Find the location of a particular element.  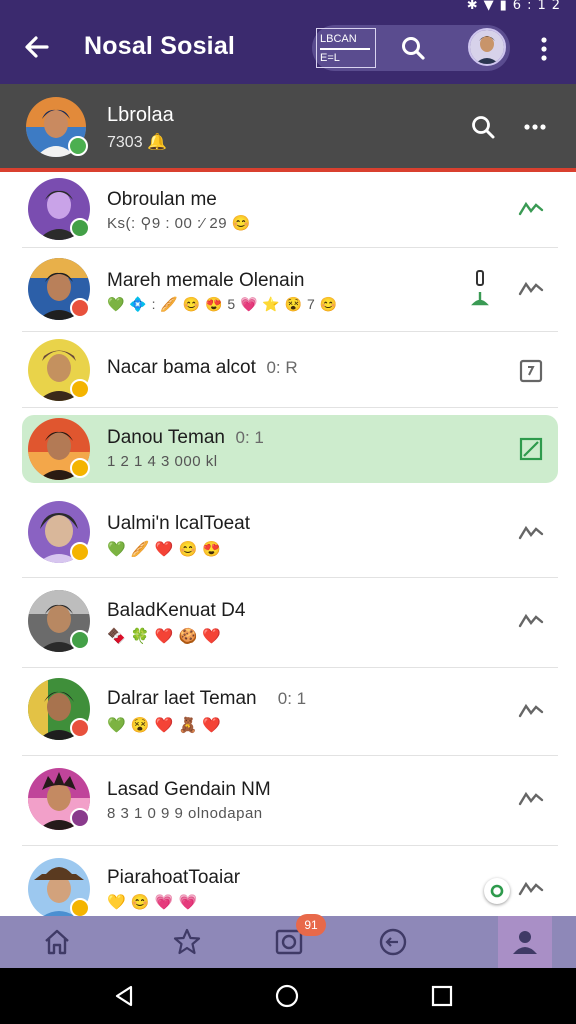

home-icon is located at coordinates (57, 942).